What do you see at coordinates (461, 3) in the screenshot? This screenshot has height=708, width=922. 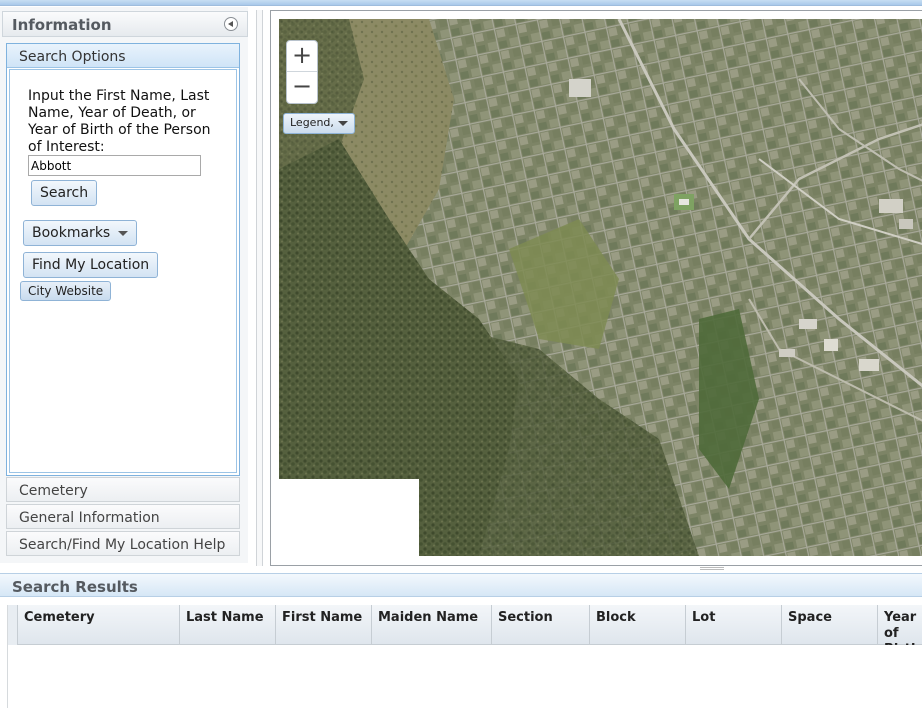 I see `top-bar` at bounding box center [461, 3].